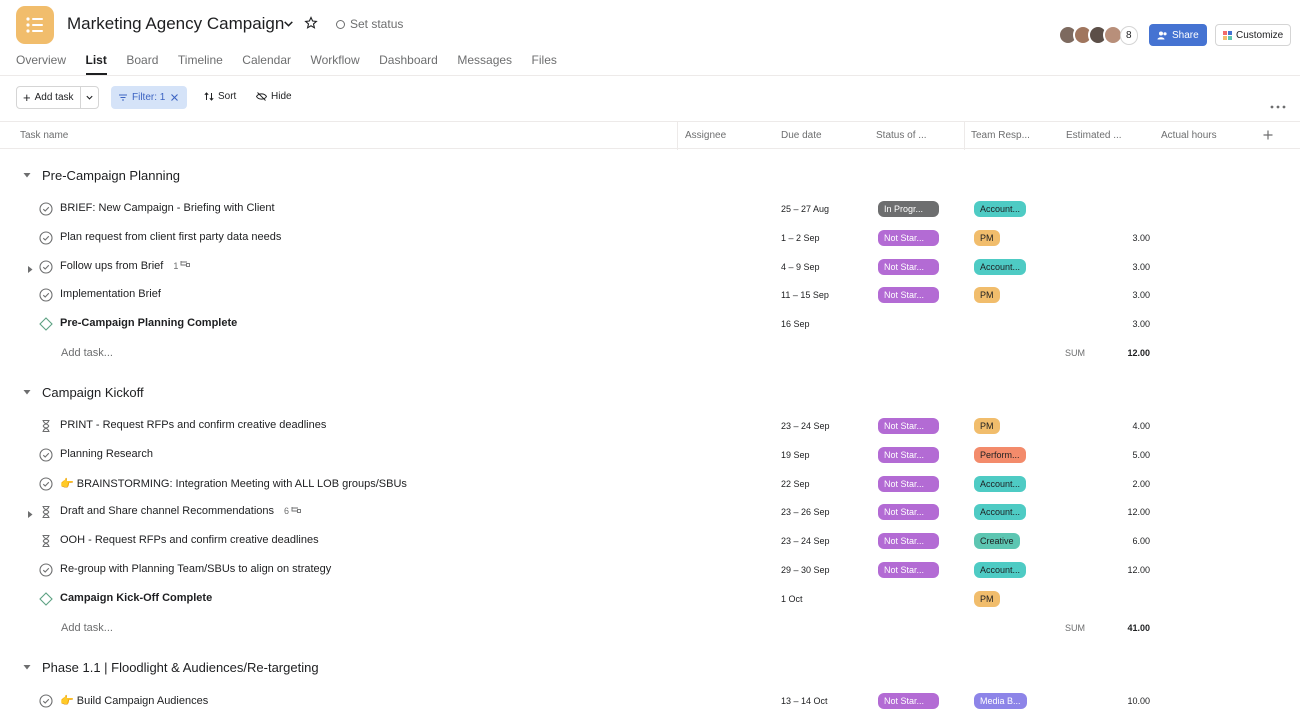  What do you see at coordinates (801, 135) in the screenshot?
I see `column-header-due-date: Due date` at bounding box center [801, 135].